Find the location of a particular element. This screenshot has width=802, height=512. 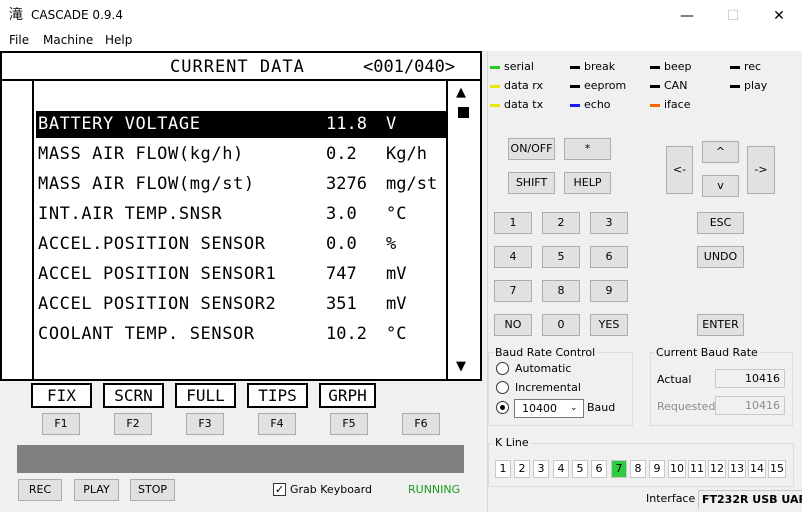

data-value: 3276 is located at coordinates (346, 184).